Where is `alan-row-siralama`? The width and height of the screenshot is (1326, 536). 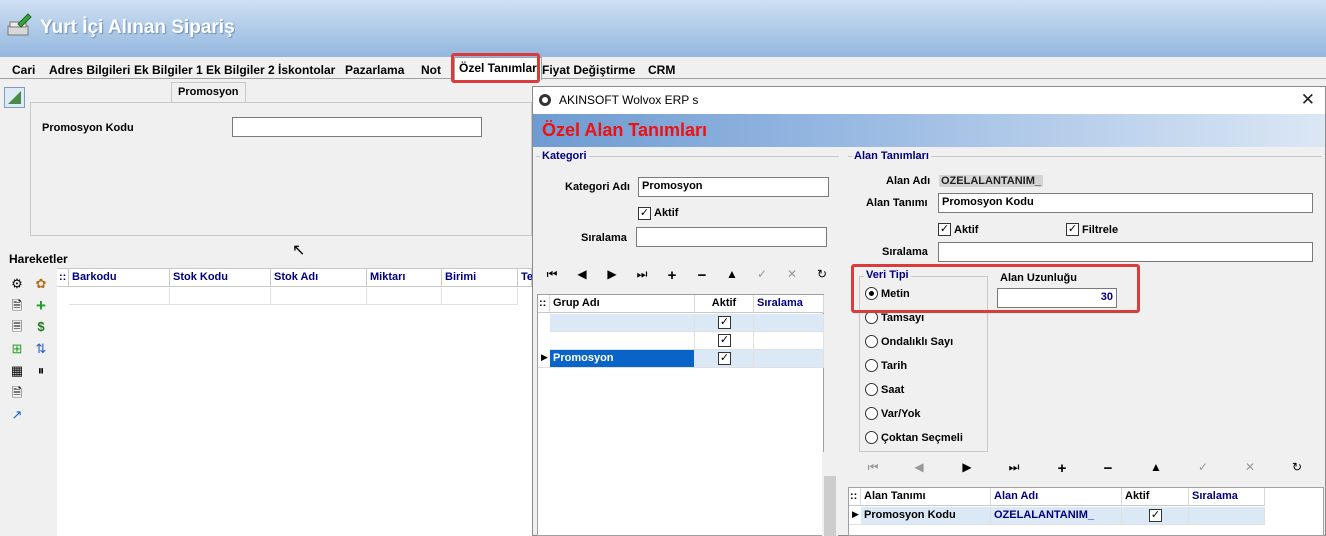
alan-row-siralama is located at coordinates (1227, 516).